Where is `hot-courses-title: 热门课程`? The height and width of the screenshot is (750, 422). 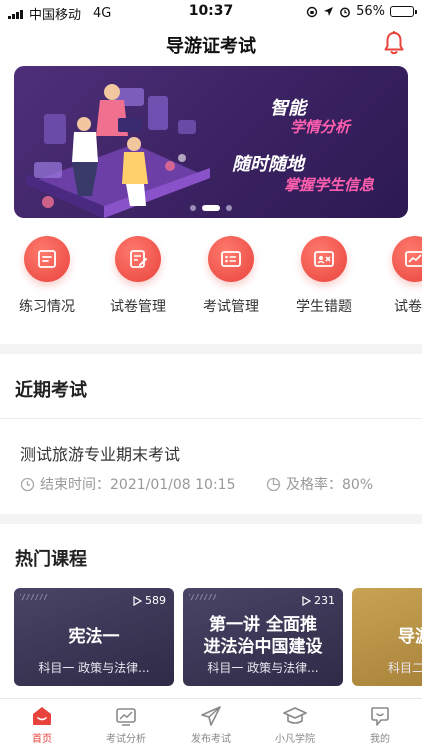 hot-courses-title: 热门课程 is located at coordinates (51, 559).